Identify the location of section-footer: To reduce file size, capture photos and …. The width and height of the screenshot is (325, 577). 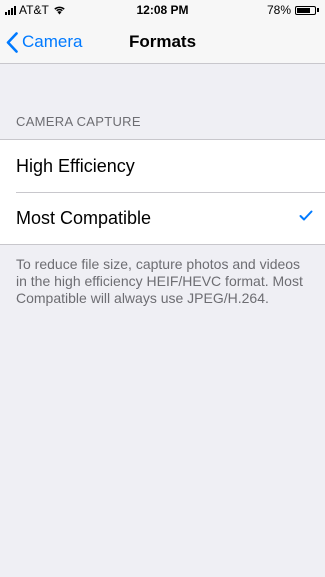
(159, 281).